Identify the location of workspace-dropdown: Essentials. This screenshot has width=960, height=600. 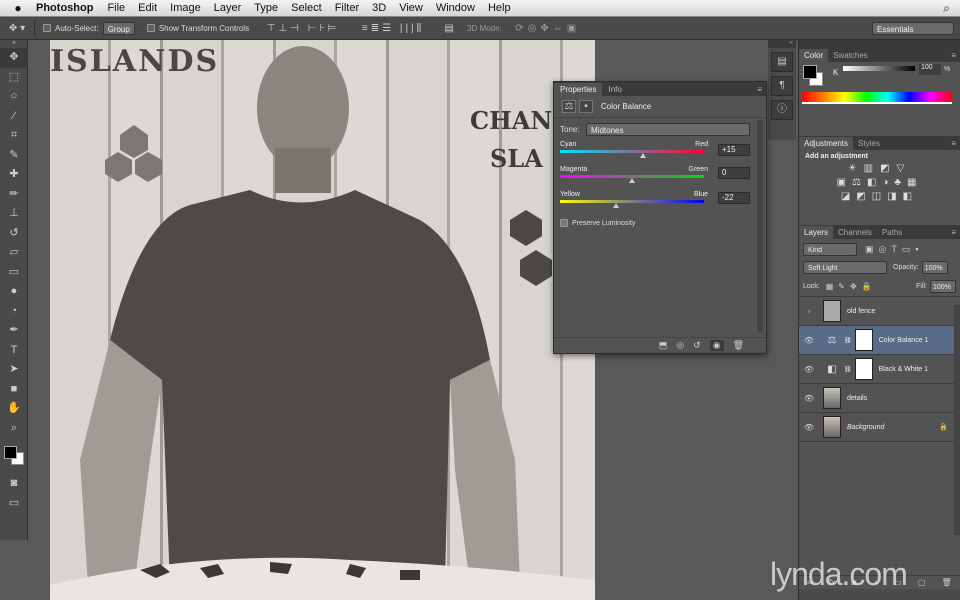
(913, 28).